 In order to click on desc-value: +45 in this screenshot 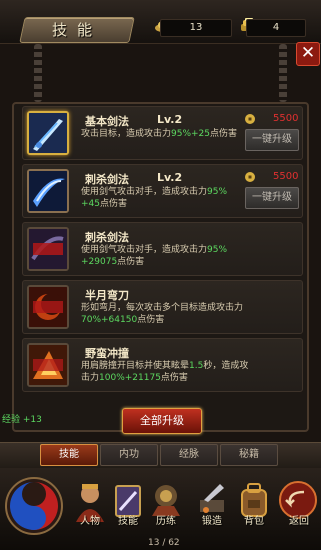, I will do `click(90, 204)`.